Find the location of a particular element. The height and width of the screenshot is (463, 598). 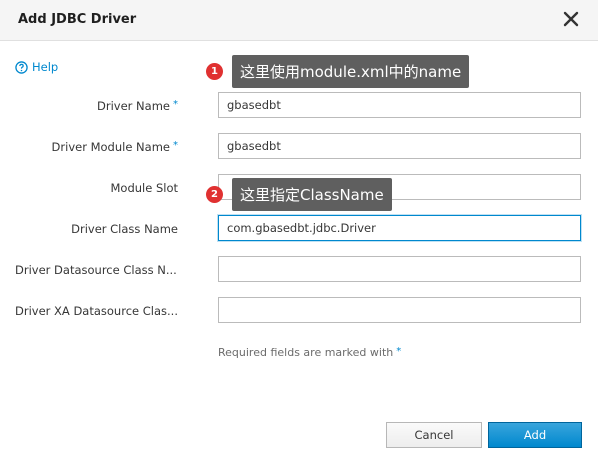

callout-1: 1 这里使用module.xml中的name is located at coordinates (338, 71).